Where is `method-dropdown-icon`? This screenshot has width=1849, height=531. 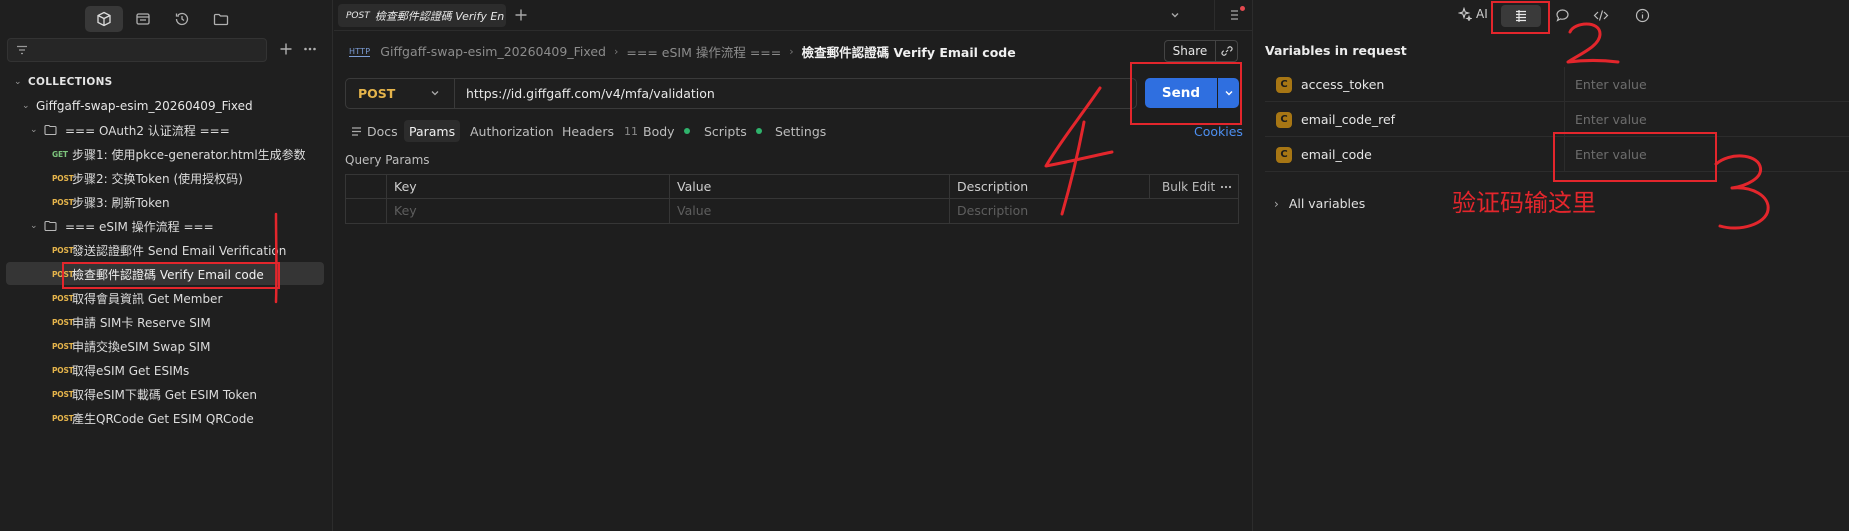 method-dropdown-icon is located at coordinates (435, 93).